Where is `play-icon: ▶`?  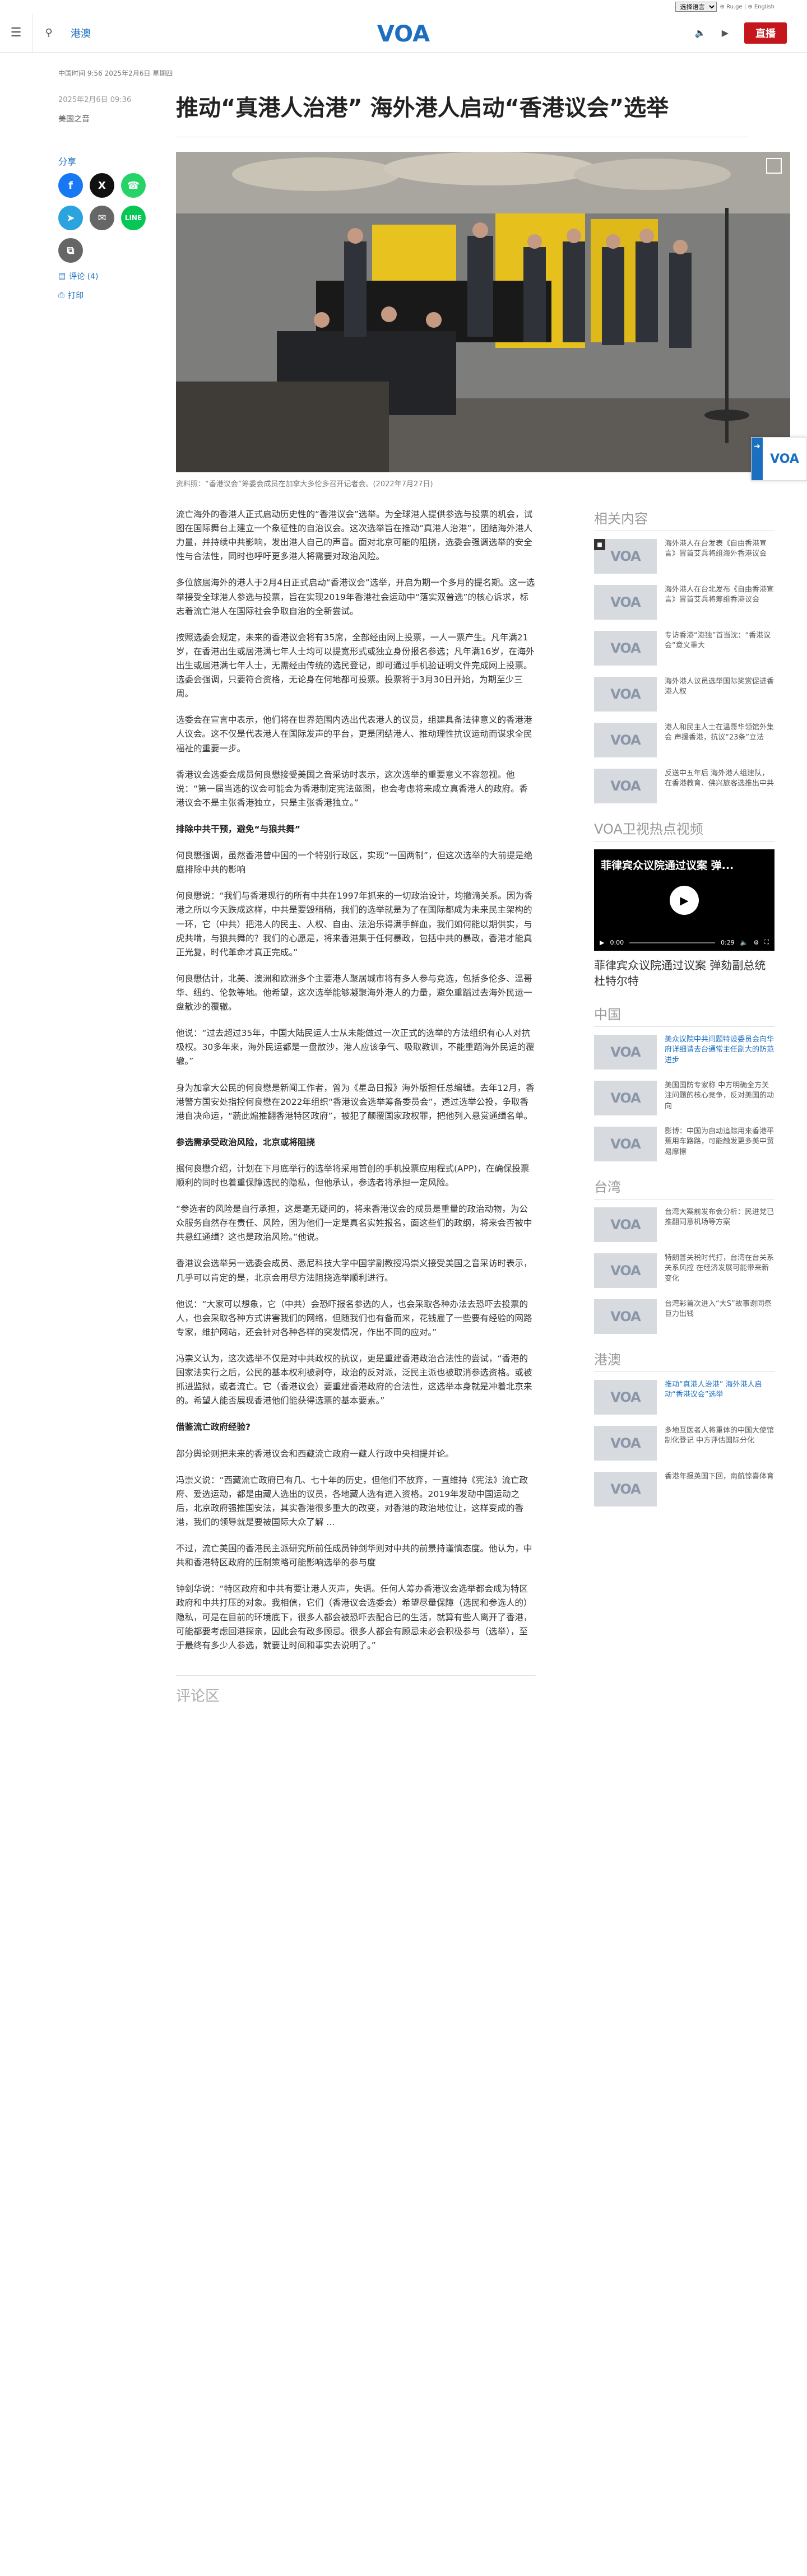 play-icon: ▶ is located at coordinates (684, 900).